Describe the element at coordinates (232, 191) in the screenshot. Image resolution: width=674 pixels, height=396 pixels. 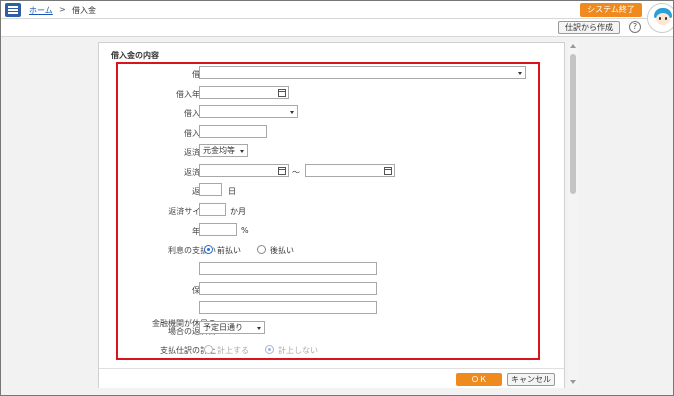
I see `repay-day-unit: 日` at that location.